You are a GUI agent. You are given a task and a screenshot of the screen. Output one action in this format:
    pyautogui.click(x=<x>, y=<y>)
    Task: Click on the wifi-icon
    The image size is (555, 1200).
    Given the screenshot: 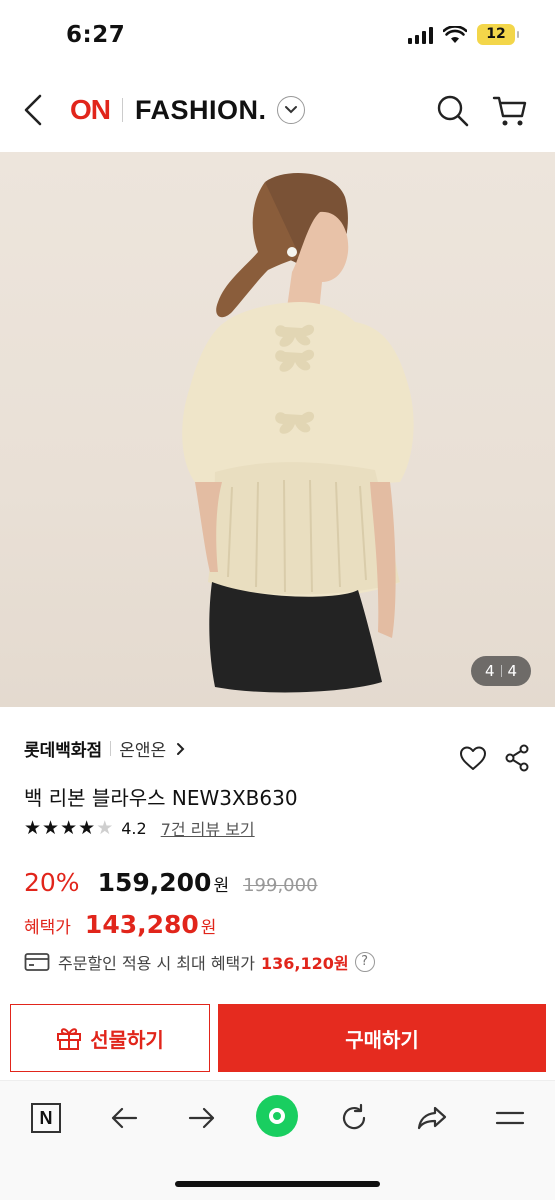 What is the action you would take?
    pyautogui.click(x=455, y=34)
    